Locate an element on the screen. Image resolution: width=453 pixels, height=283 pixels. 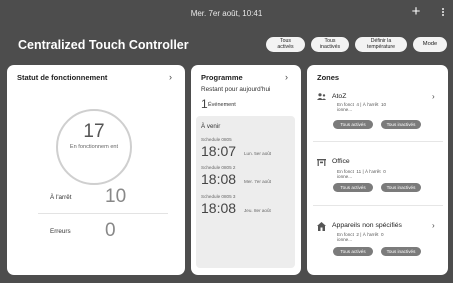
zone-name: Office is located at coordinates (341, 161).